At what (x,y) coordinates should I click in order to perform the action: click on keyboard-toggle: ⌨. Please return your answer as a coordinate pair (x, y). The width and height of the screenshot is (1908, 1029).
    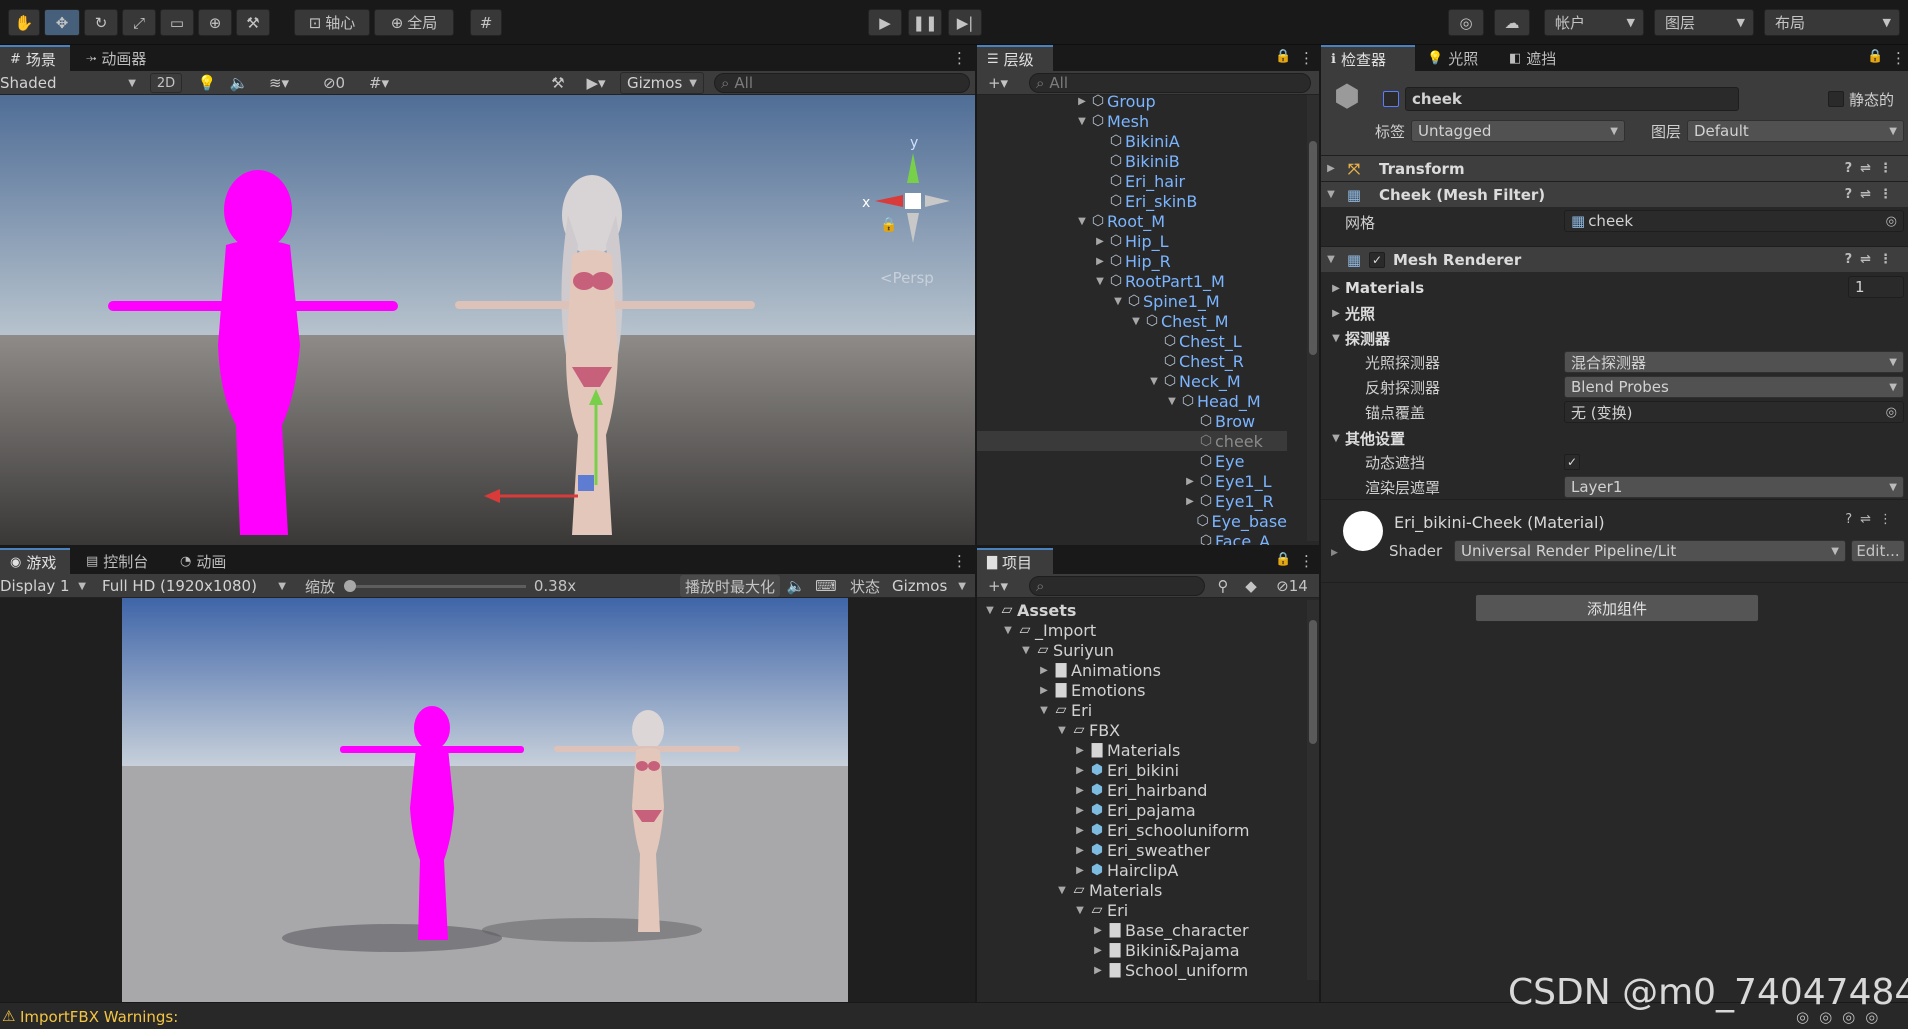
    Looking at the image, I should click on (826, 586).